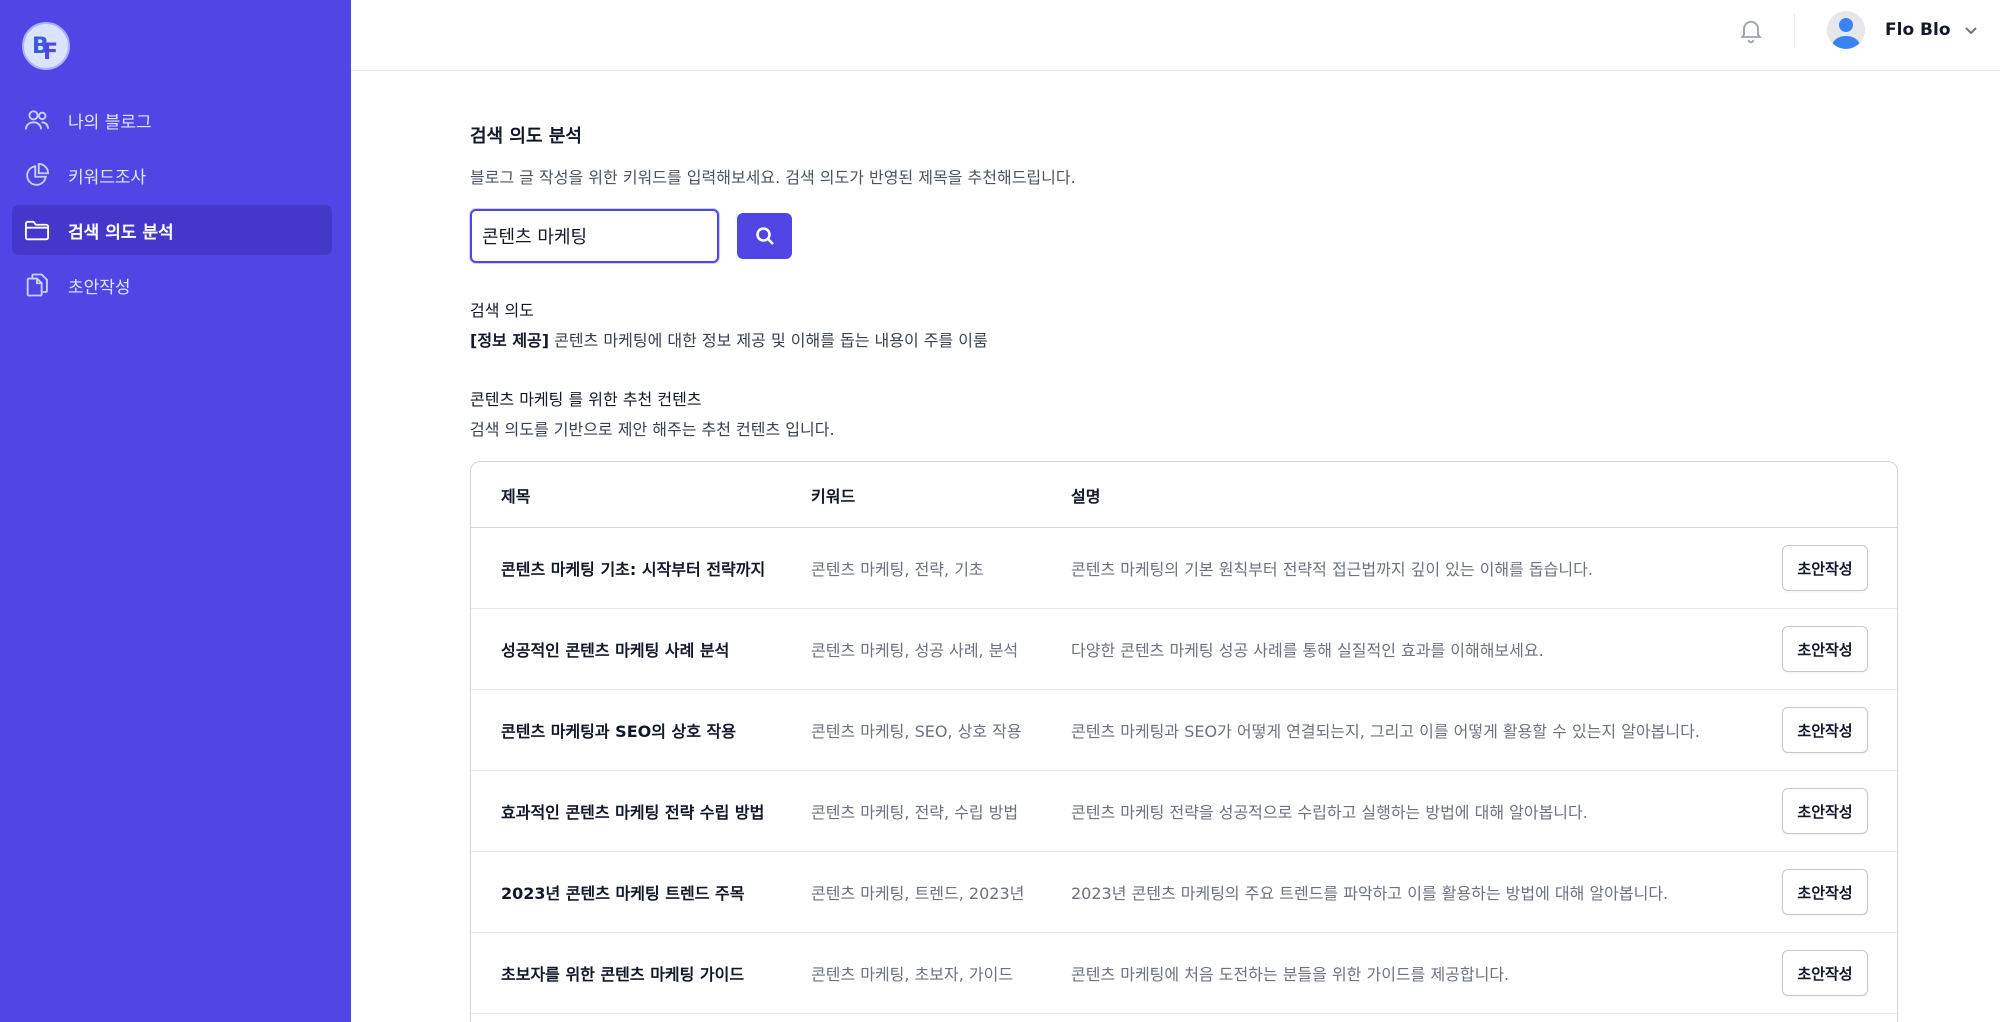  What do you see at coordinates (37, 120) in the screenshot?
I see `users-icon` at bounding box center [37, 120].